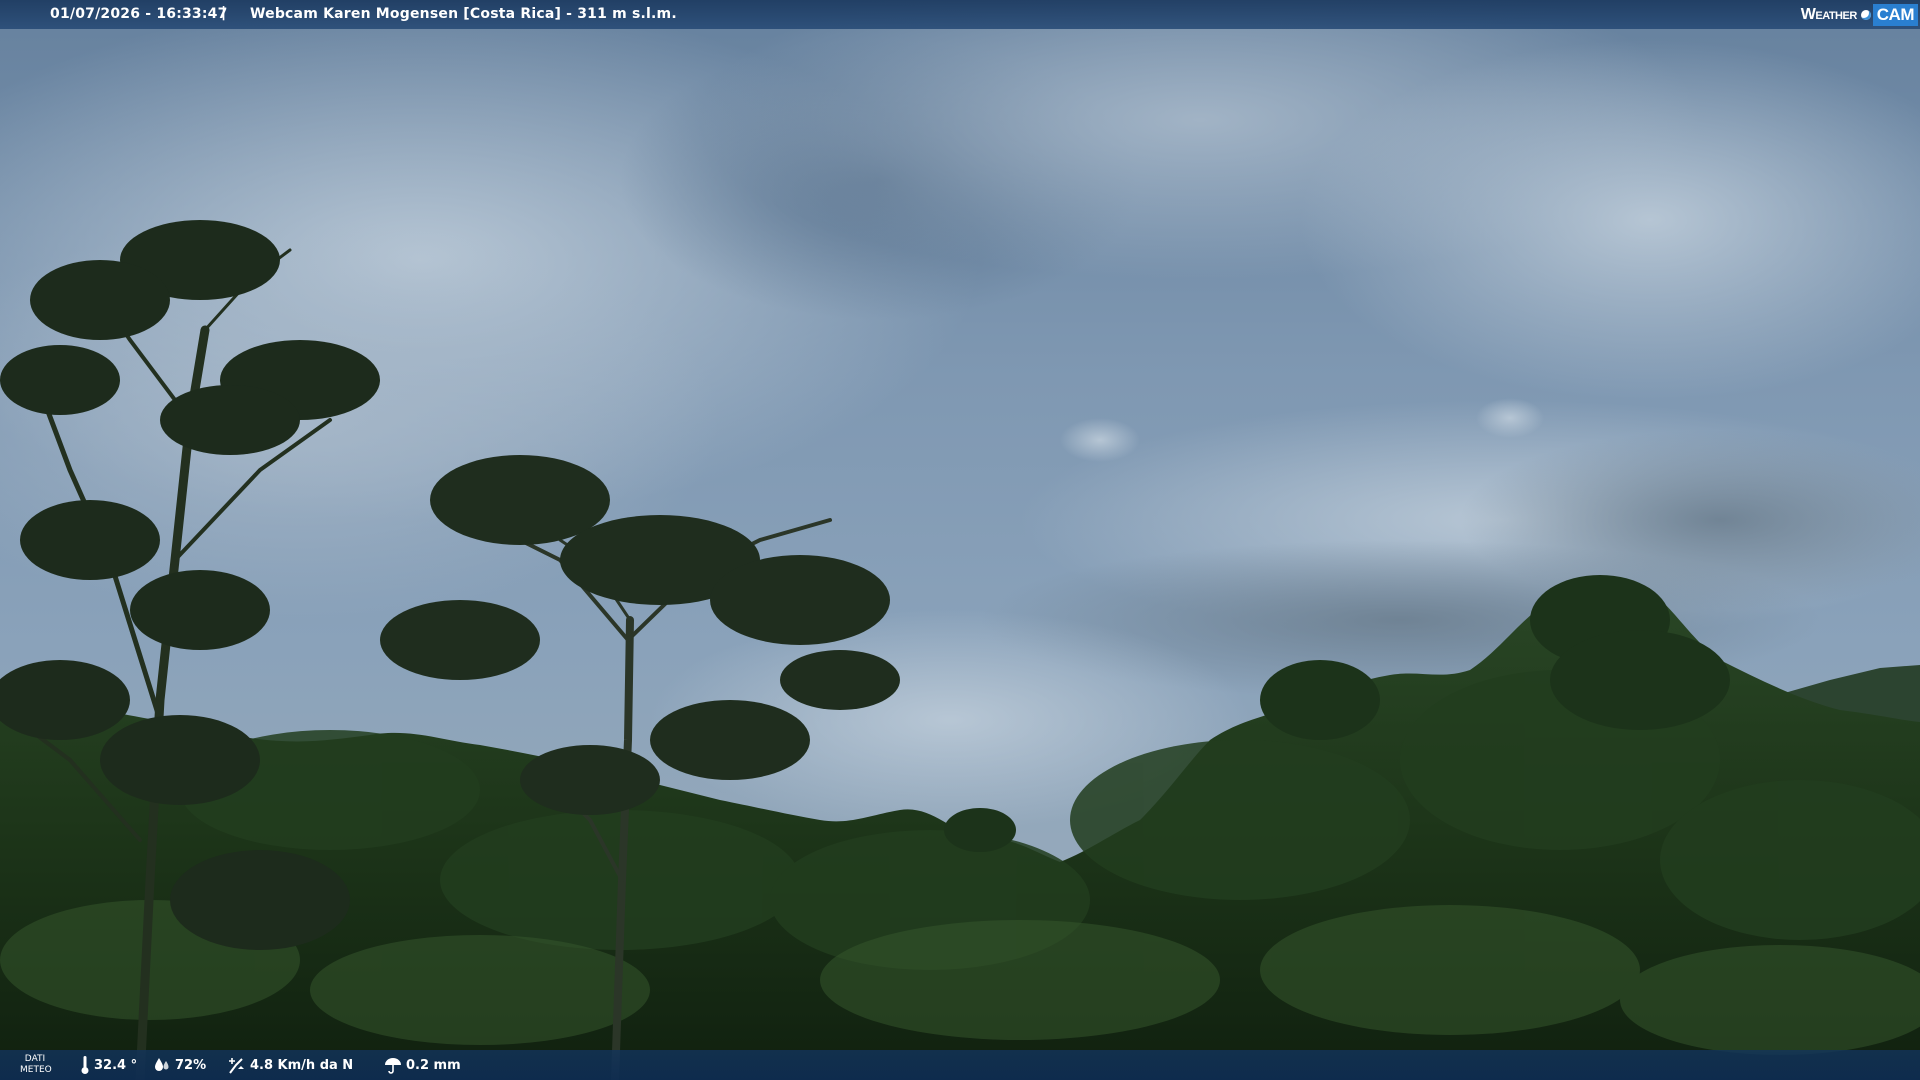 This screenshot has height=1080, width=1920. Describe the element at coordinates (139, 14) in the screenshot. I see `timestamp: 01/07/2026 - 16:33:47` at that location.